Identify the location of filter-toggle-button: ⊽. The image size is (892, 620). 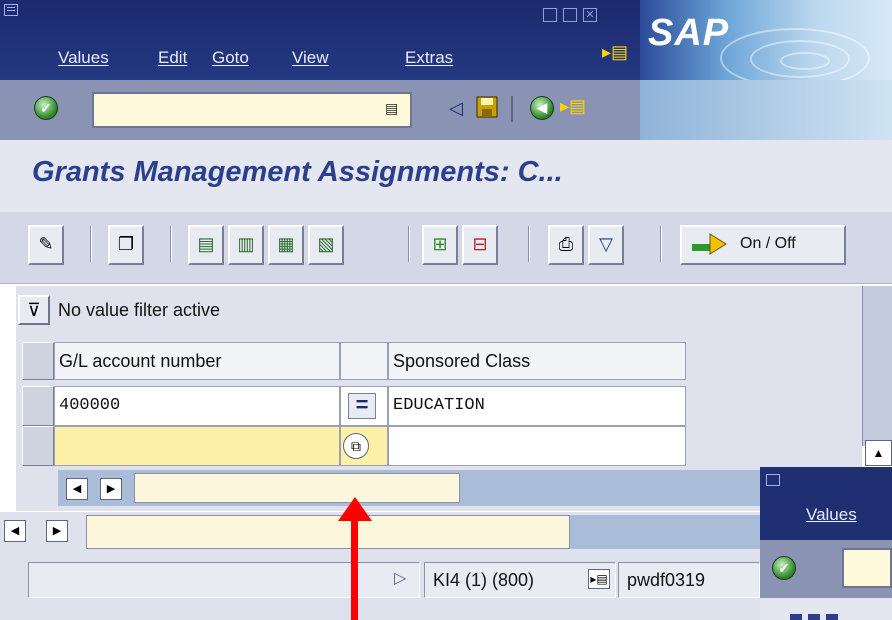
(34, 310).